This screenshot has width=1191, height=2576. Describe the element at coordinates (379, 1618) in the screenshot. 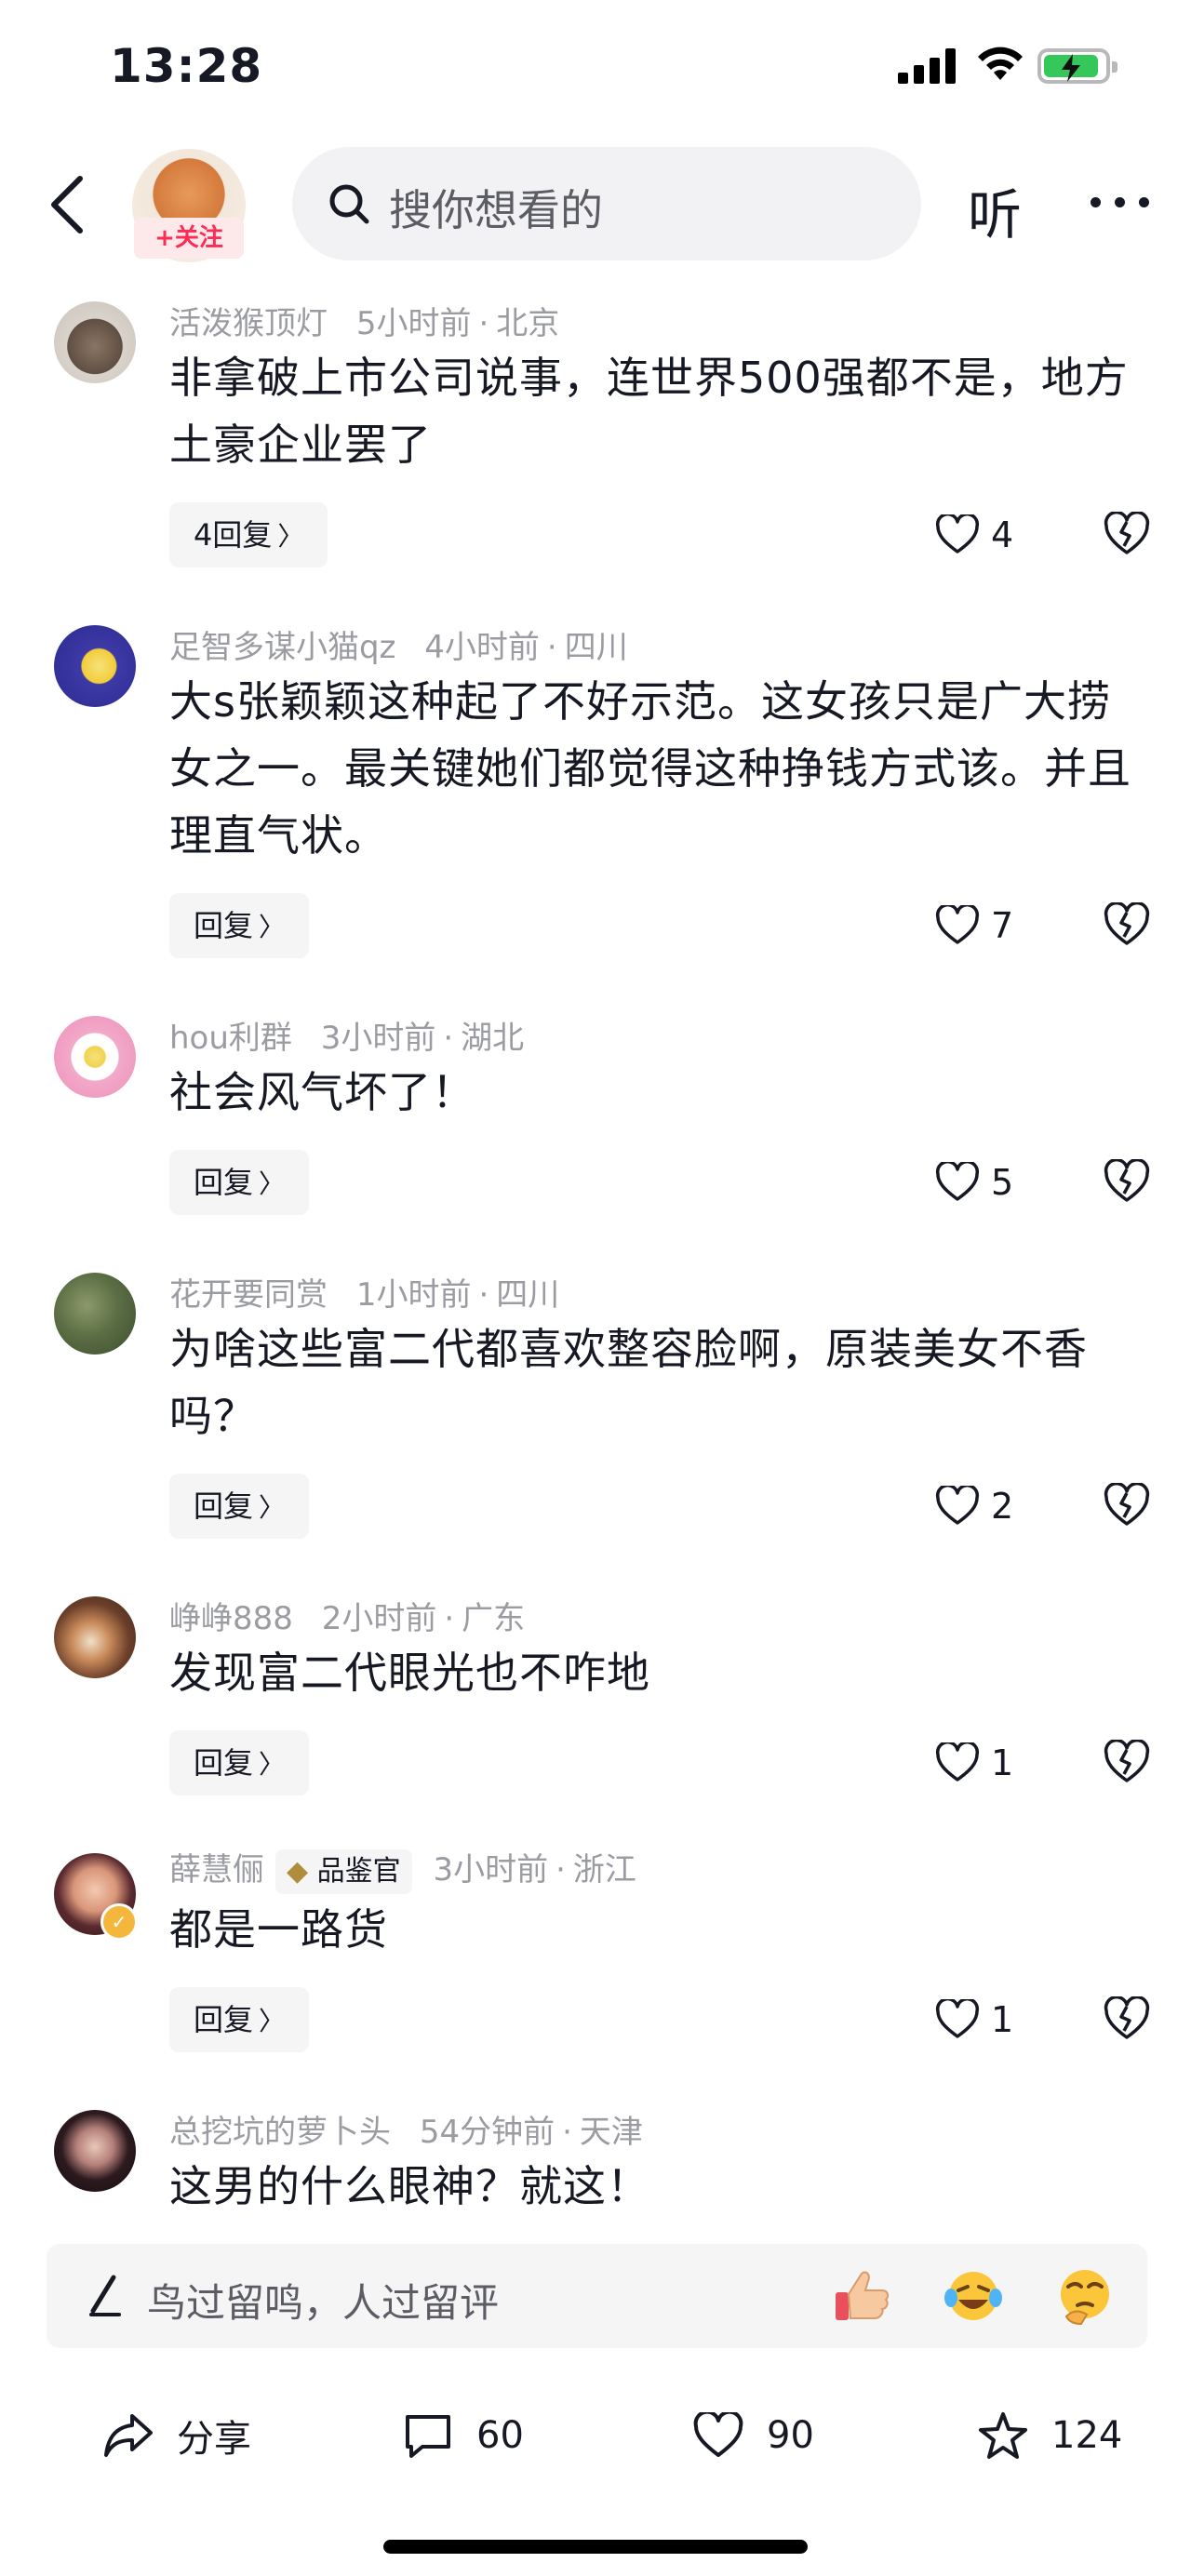

I see `comment-time: 2小时前` at that location.